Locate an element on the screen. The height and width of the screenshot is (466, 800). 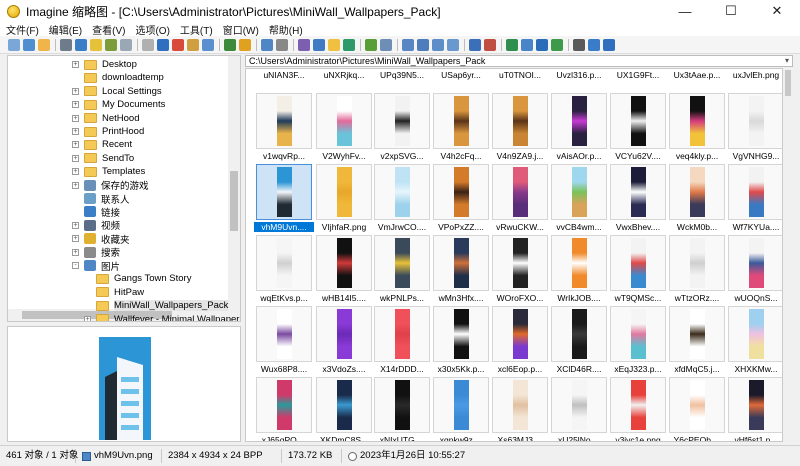
path-dropdown-icon: ▾ is located at coordinates (787, 61).